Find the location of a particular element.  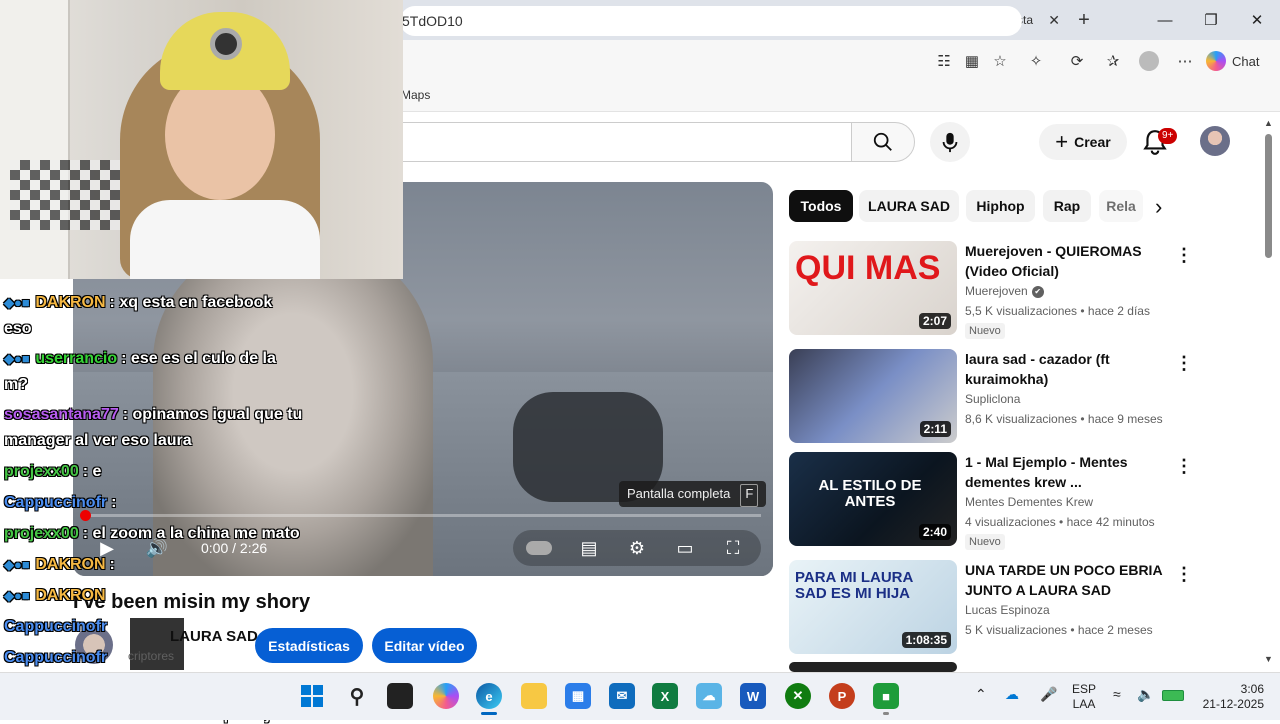

task-view-icon is located at coordinates (400, 696).